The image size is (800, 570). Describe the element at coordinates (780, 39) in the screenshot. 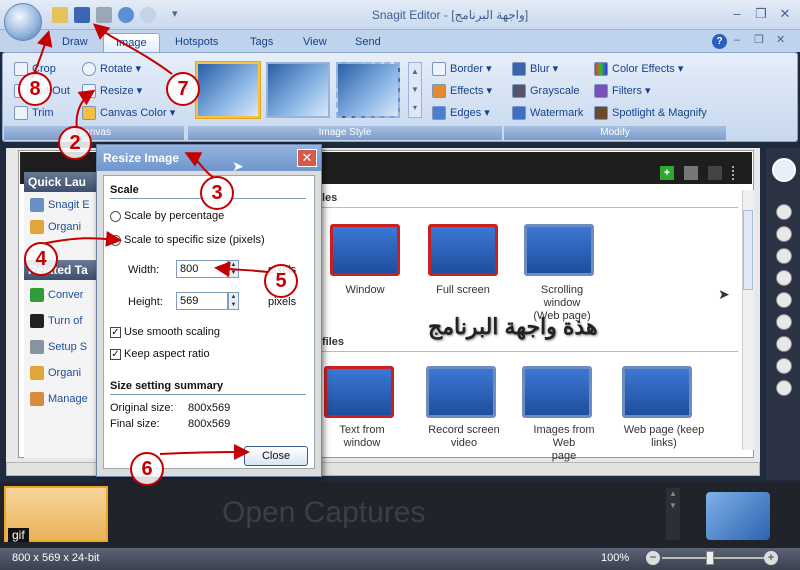

I see `ribbon-close-icon: ✕` at that location.